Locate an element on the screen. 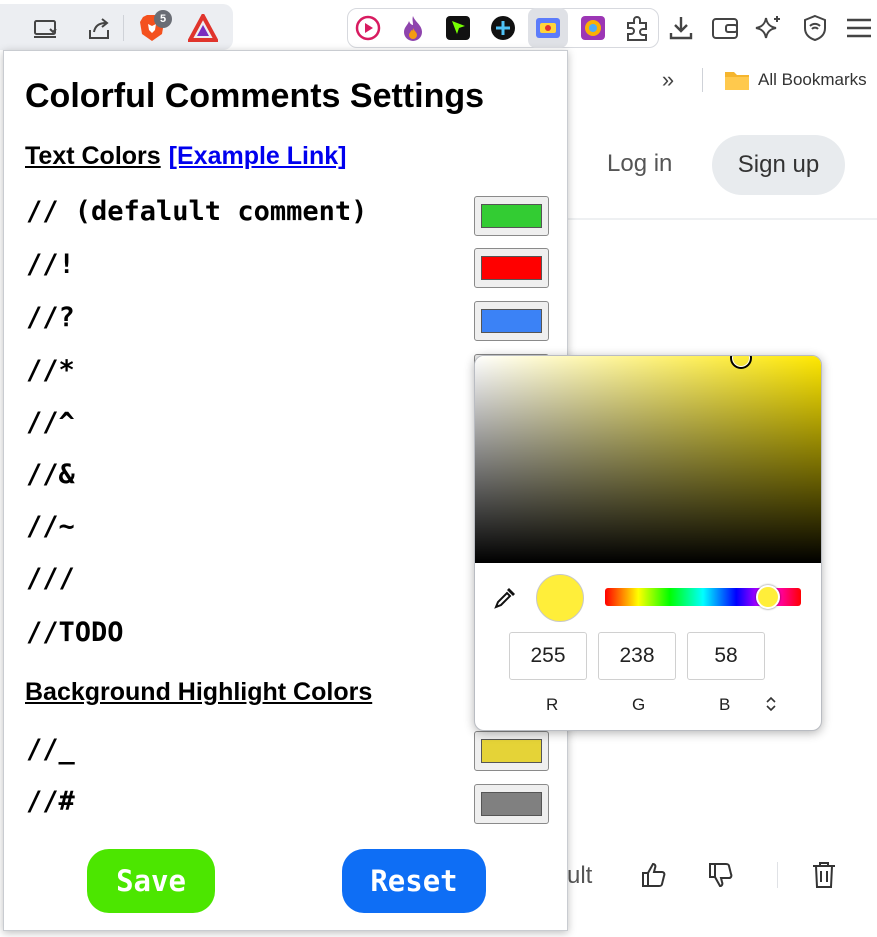 The image size is (877, 937). plus-extension-icon is located at coordinates (503, 28).